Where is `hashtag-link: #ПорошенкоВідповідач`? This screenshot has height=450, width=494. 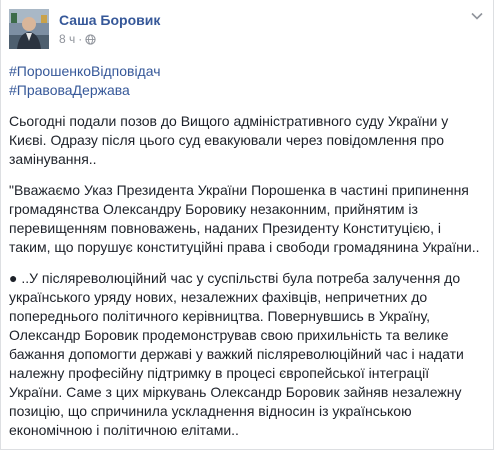 hashtag-link: #ПорошенкоВідповідач is located at coordinates (247, 71).